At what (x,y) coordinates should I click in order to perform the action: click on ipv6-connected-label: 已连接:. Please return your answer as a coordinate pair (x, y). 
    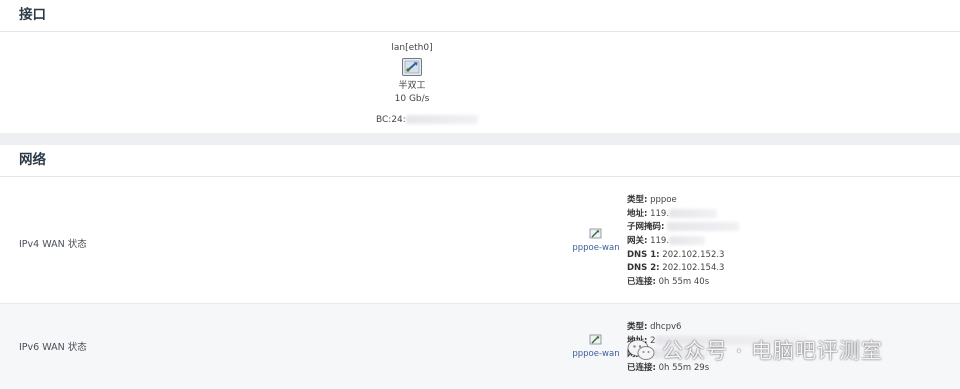
    Looking at the image, I should click on (641, 368).